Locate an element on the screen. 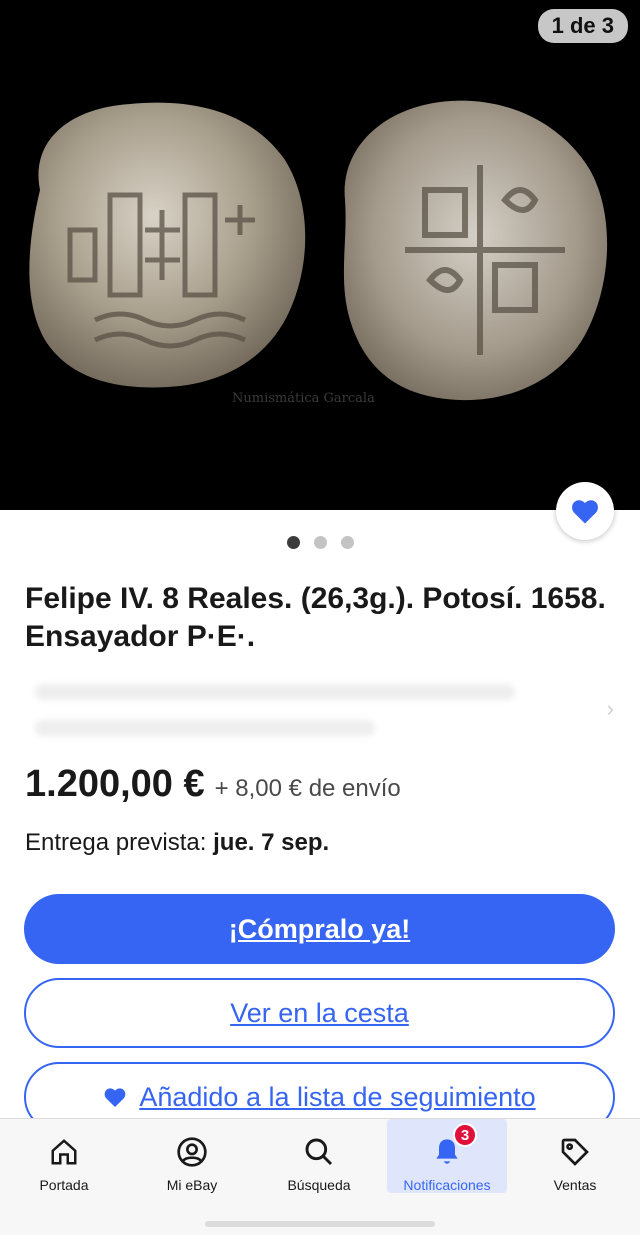  tab-label: Búsqueda is located at coordinates (319, 1185).